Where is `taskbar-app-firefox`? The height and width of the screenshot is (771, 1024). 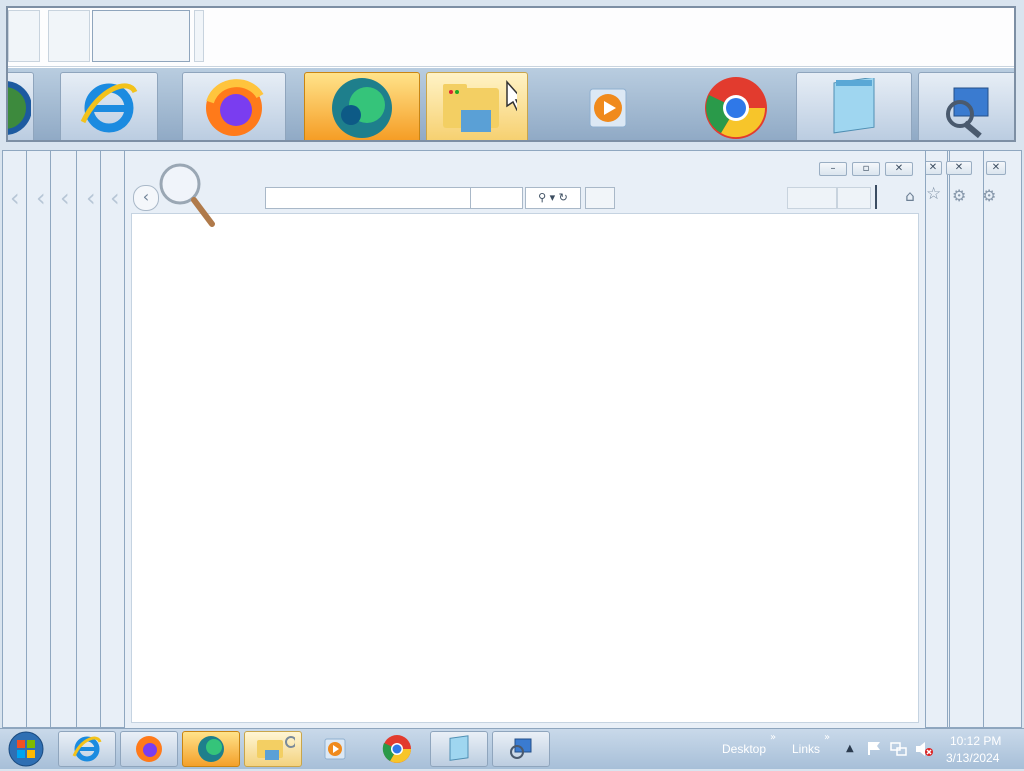
taskbar-app-firefox is located at coordinates (149, 749).